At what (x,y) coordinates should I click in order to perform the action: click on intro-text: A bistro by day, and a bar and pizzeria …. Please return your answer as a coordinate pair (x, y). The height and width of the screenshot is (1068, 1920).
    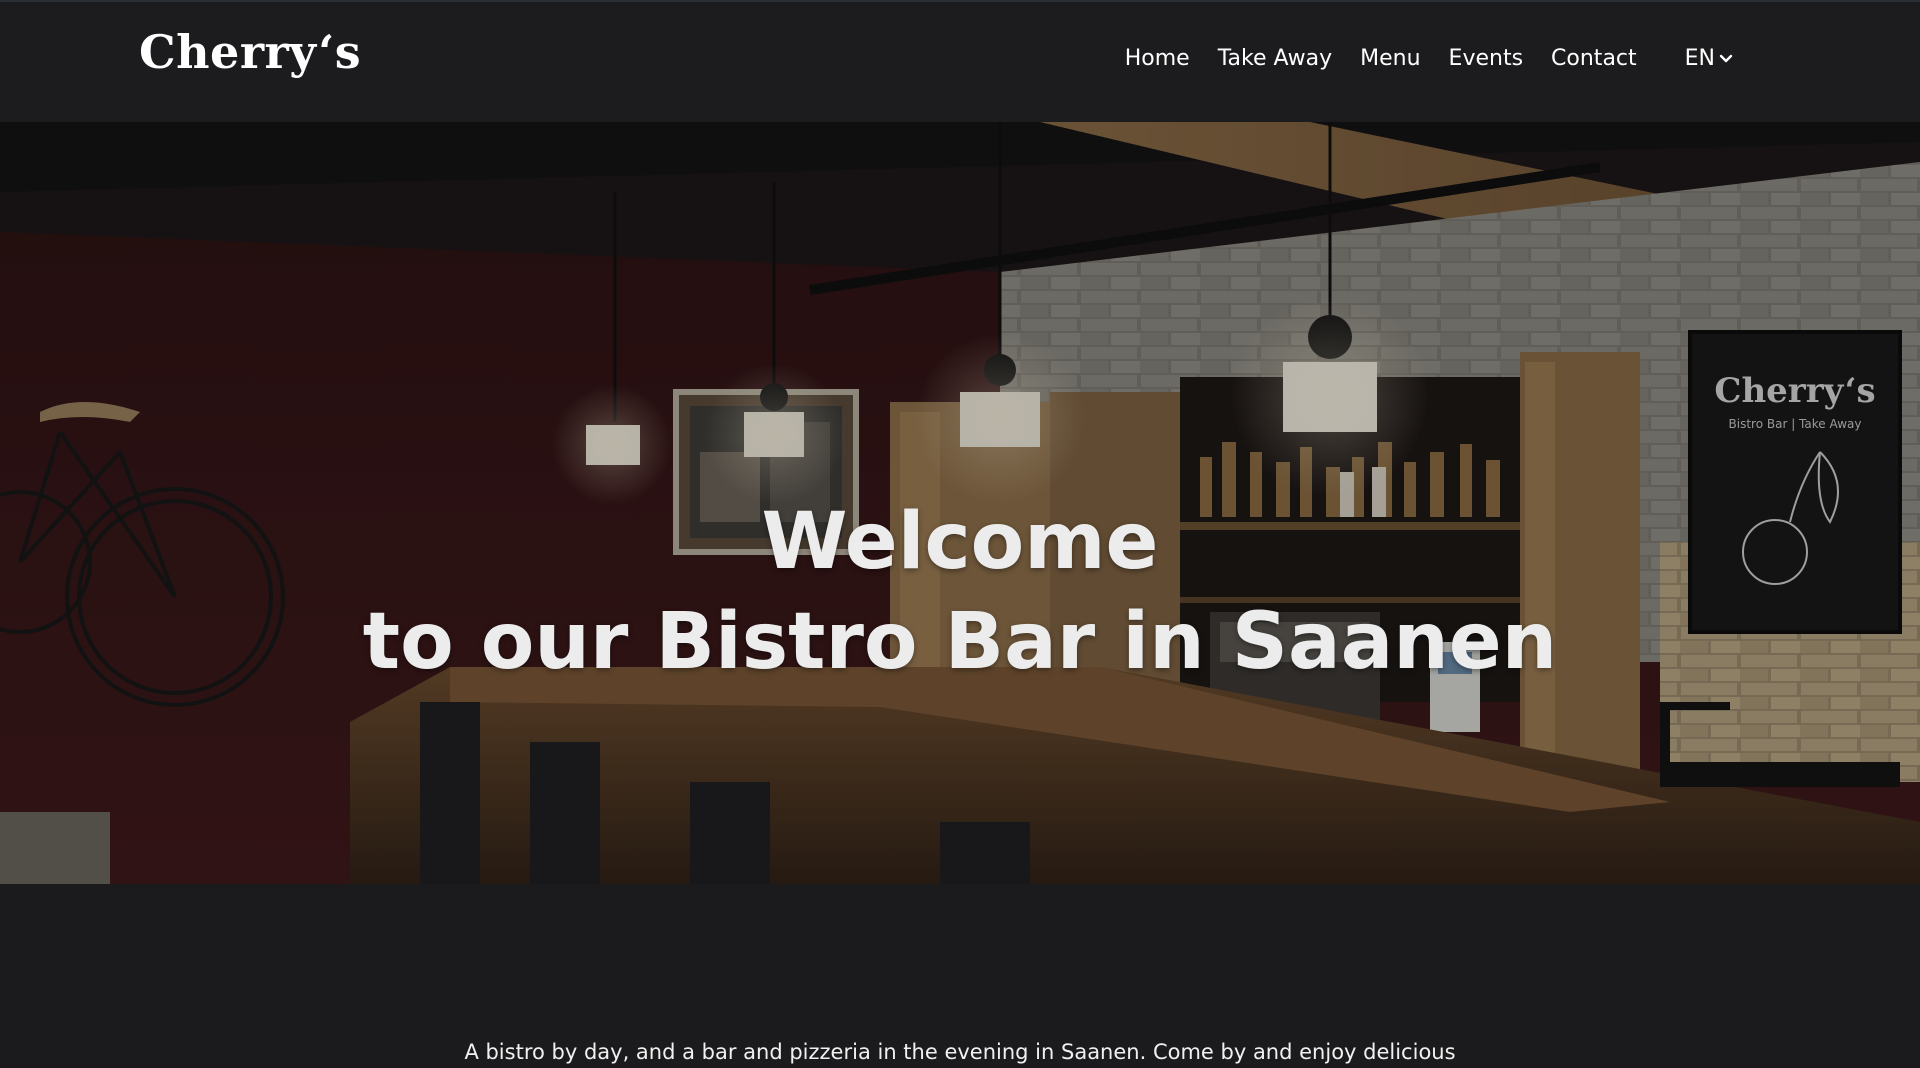
    Looking at the image, I should click on (960, 1054).